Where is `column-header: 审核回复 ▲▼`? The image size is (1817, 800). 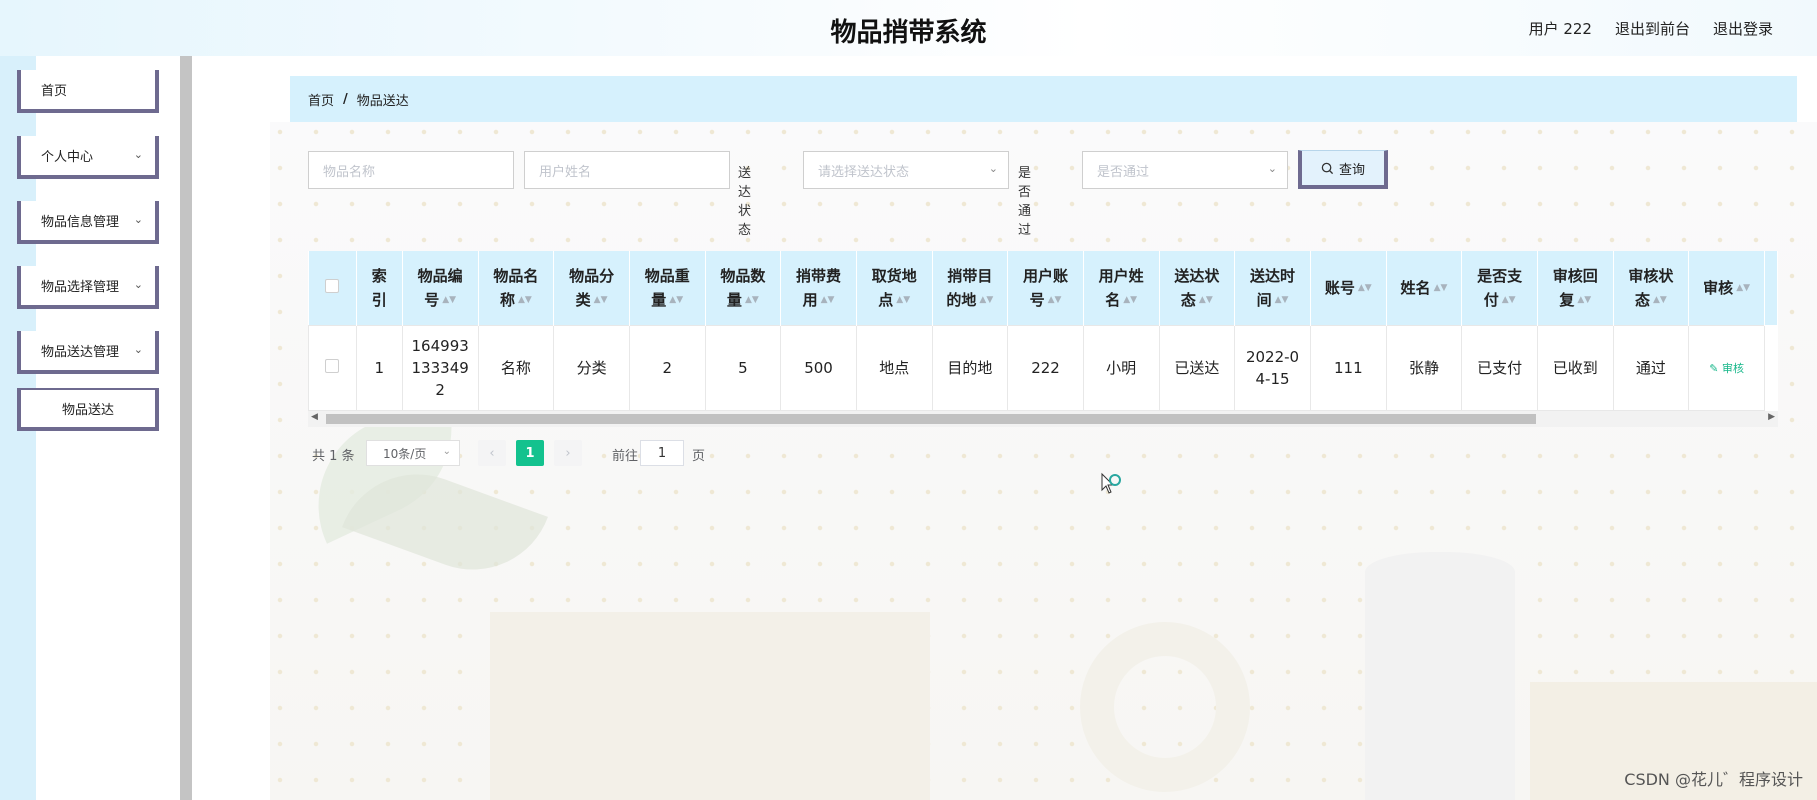 column-header: 审核回复 ▲▼ is located at coordinates (1575, 288).